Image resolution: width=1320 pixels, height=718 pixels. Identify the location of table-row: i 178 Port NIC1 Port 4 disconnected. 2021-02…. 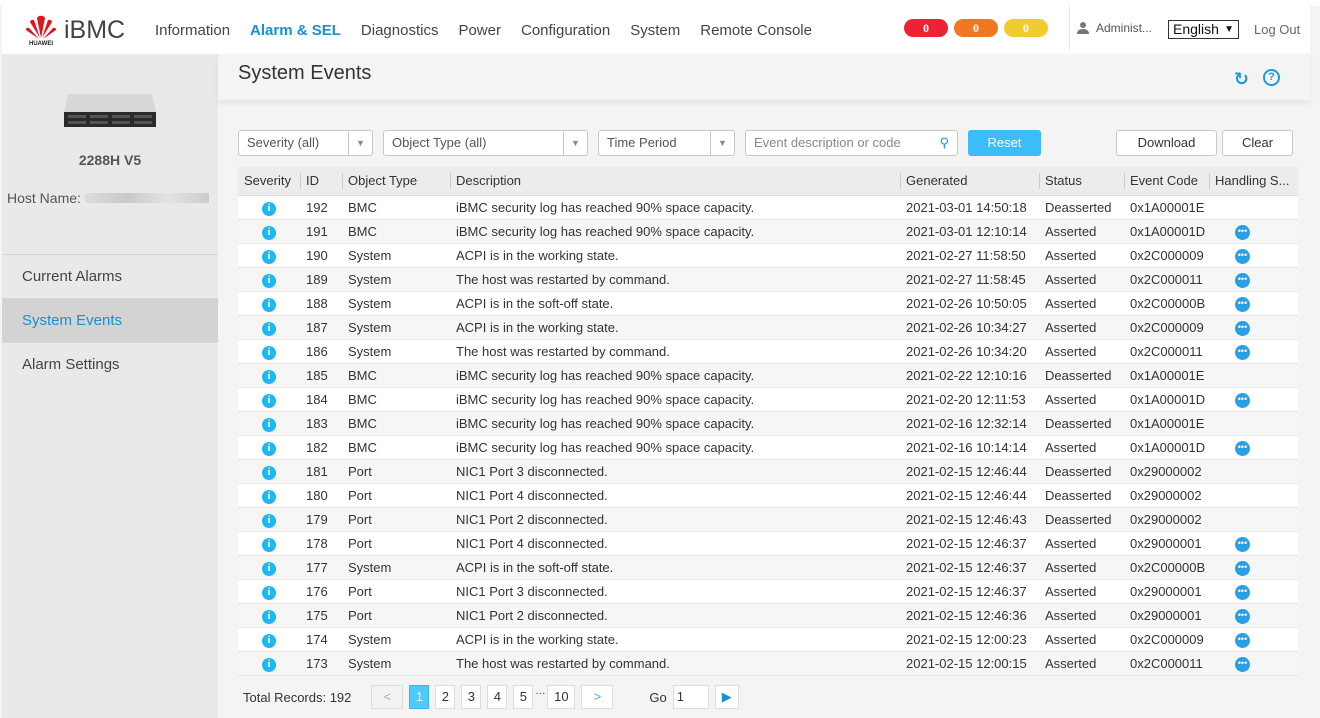
(768, 543).